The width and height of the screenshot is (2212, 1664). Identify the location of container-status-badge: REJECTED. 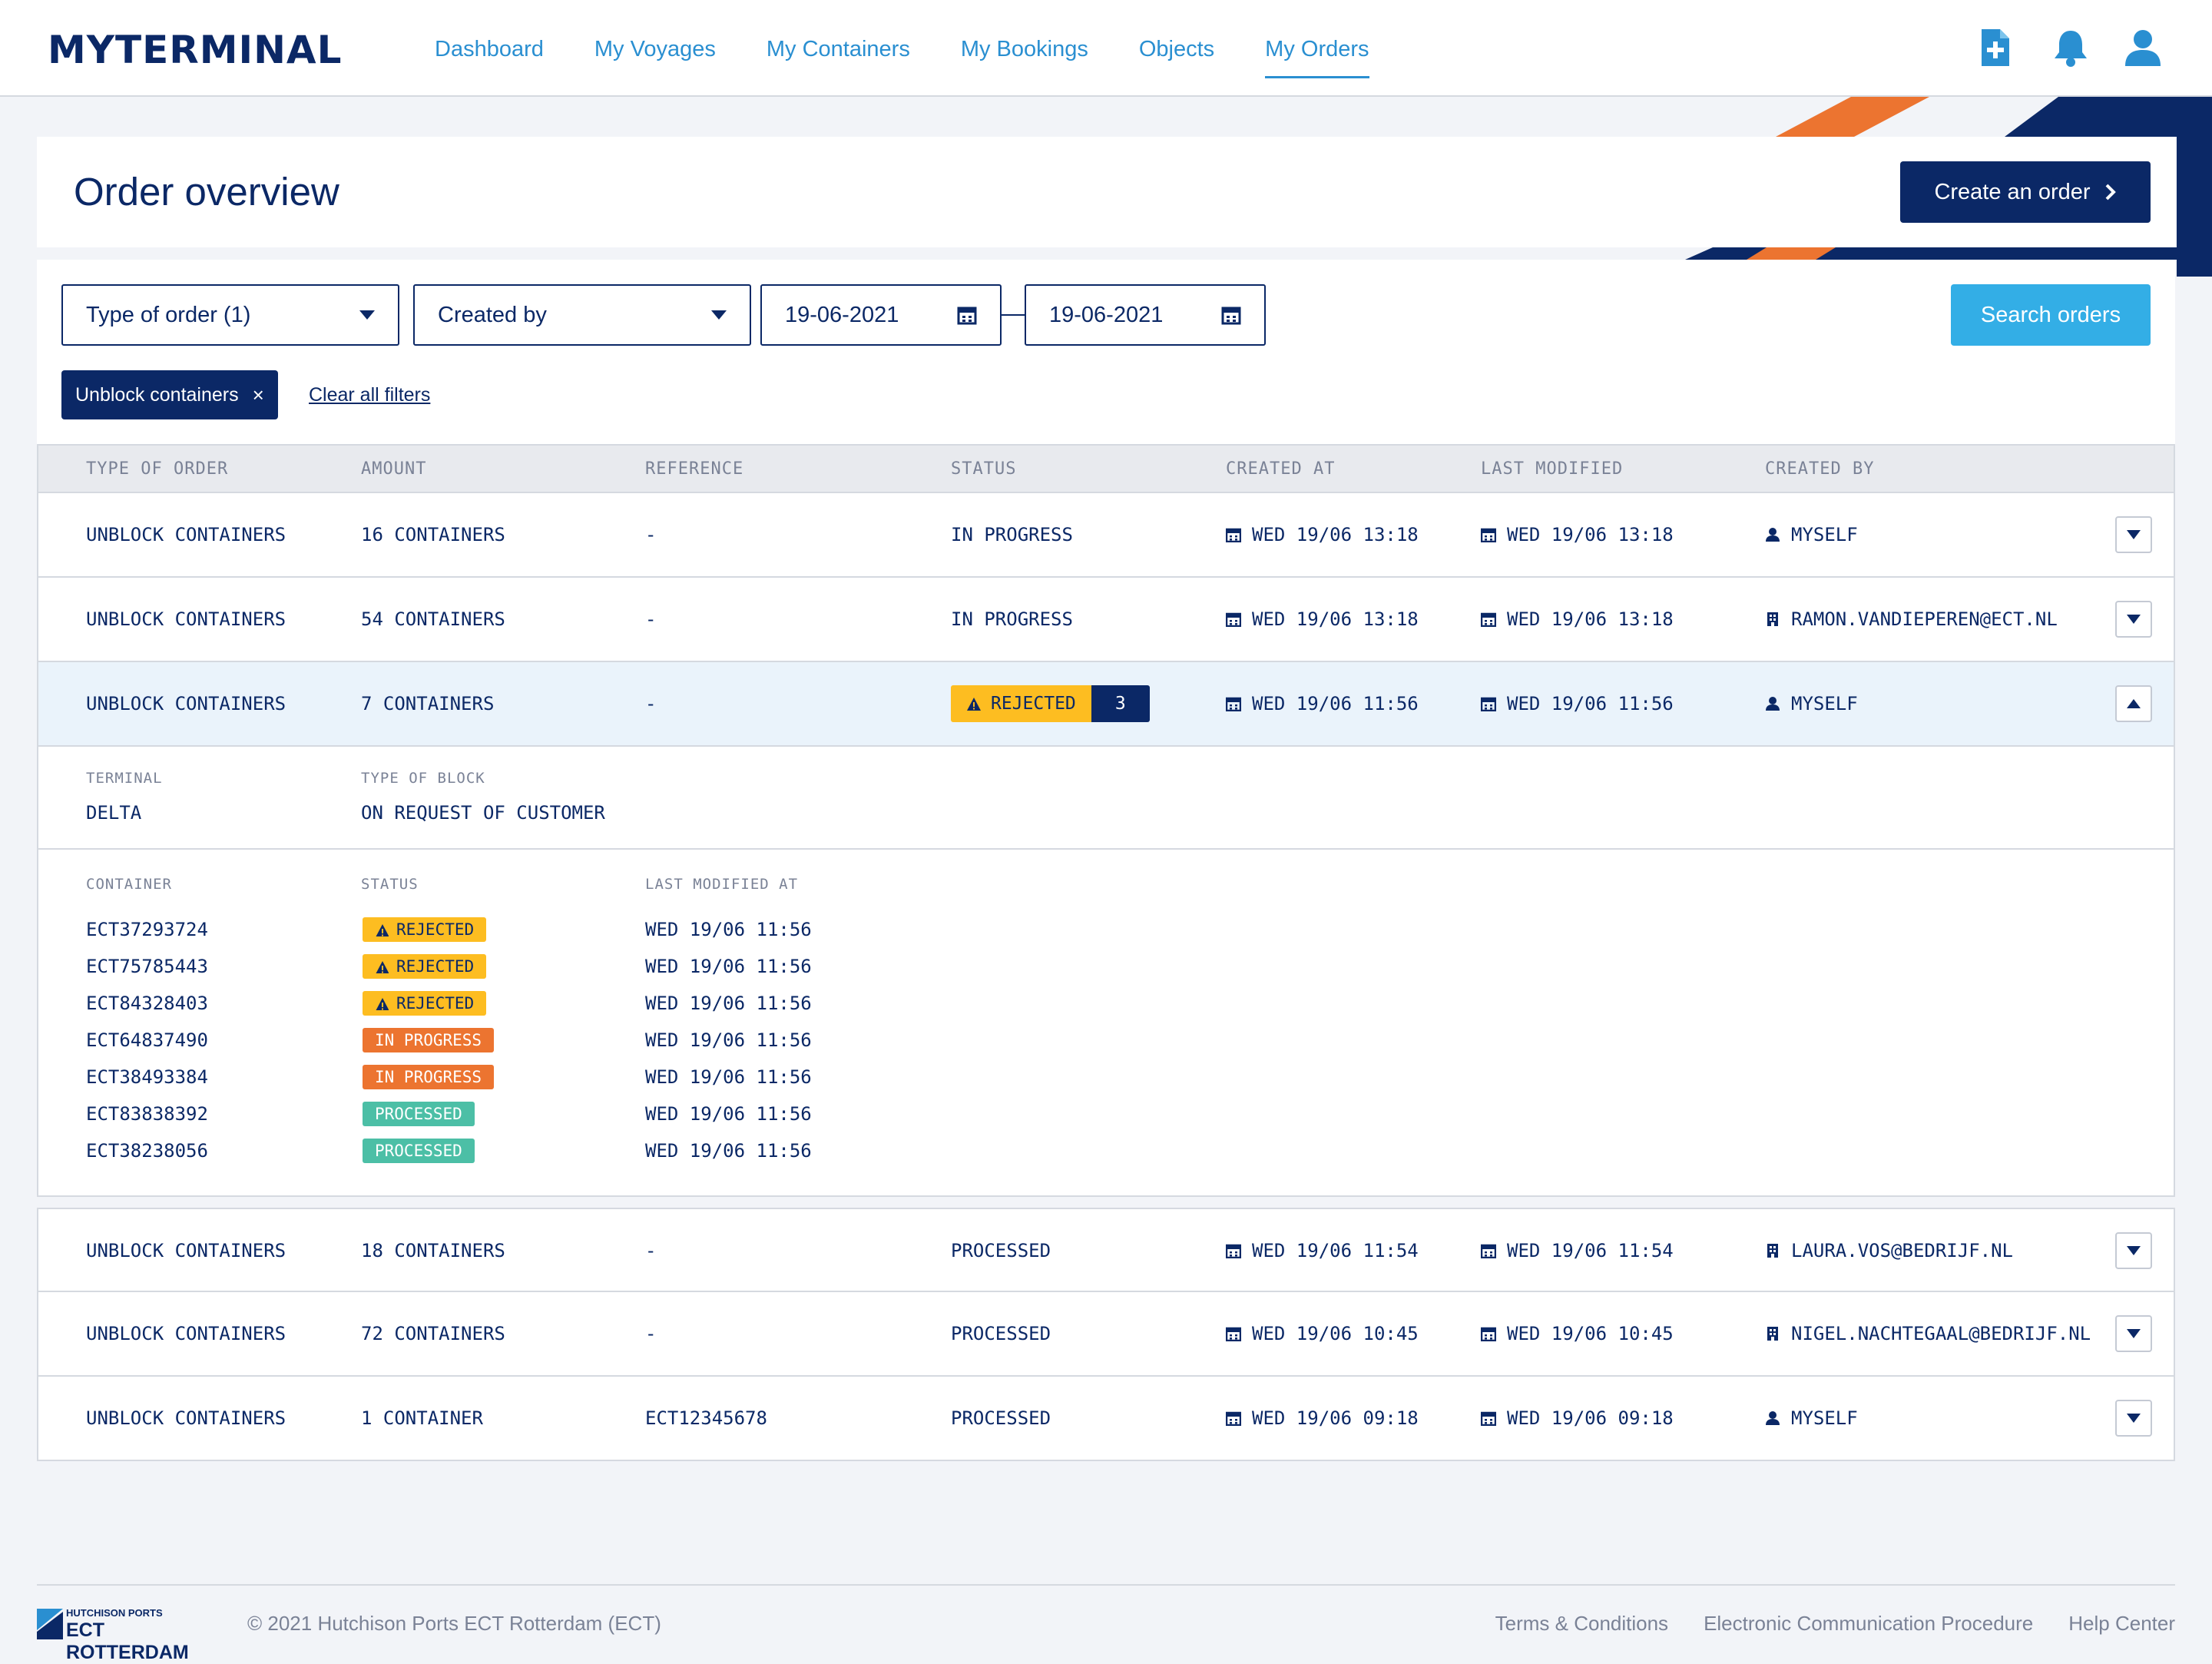
(425, 966).